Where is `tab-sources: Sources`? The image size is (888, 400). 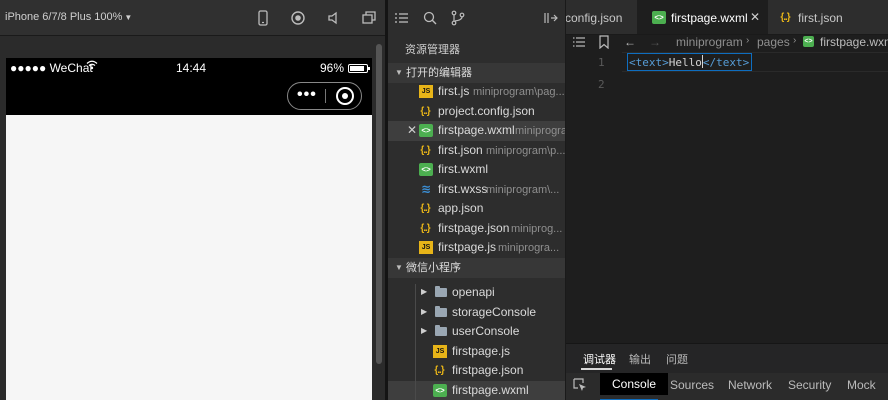 tab-sources: Sources is located at coordinates (692, 385).